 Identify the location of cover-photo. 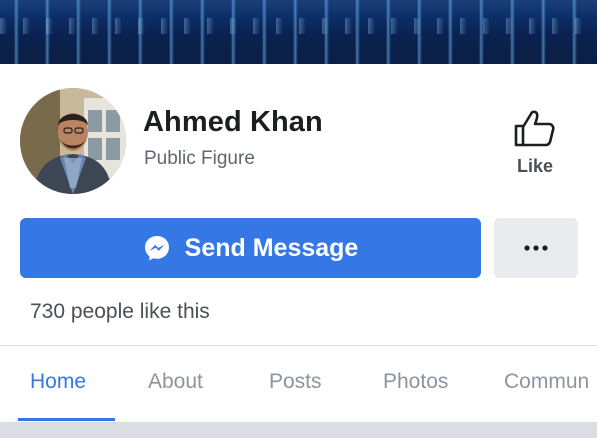
(298, 32).